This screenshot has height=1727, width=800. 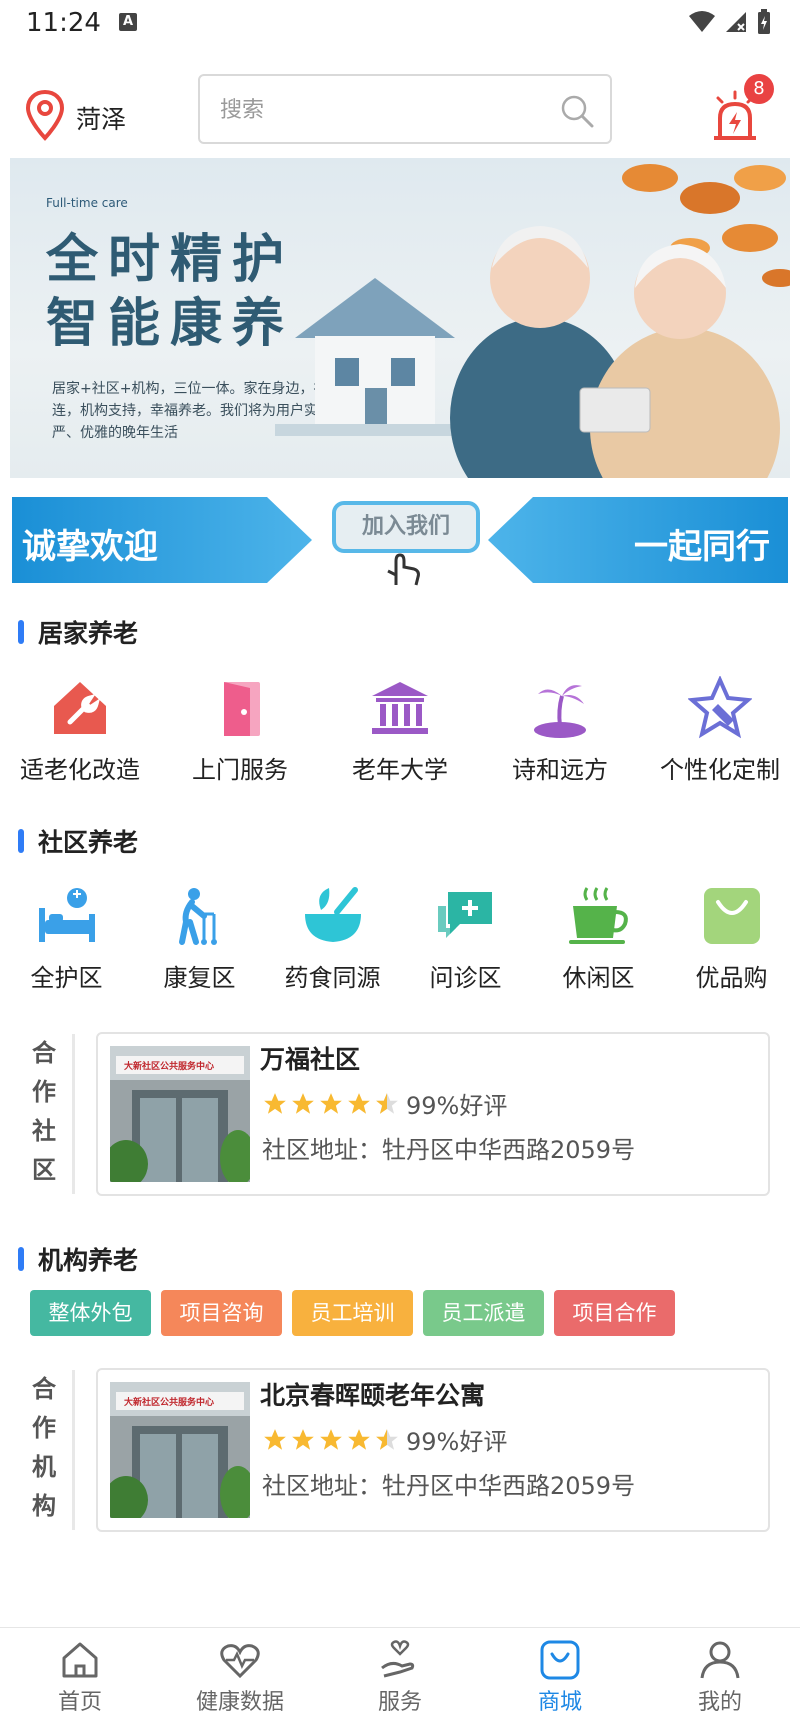 I want to click on tag-dispatch: 员工派遣, so click(x=483, y=1313).